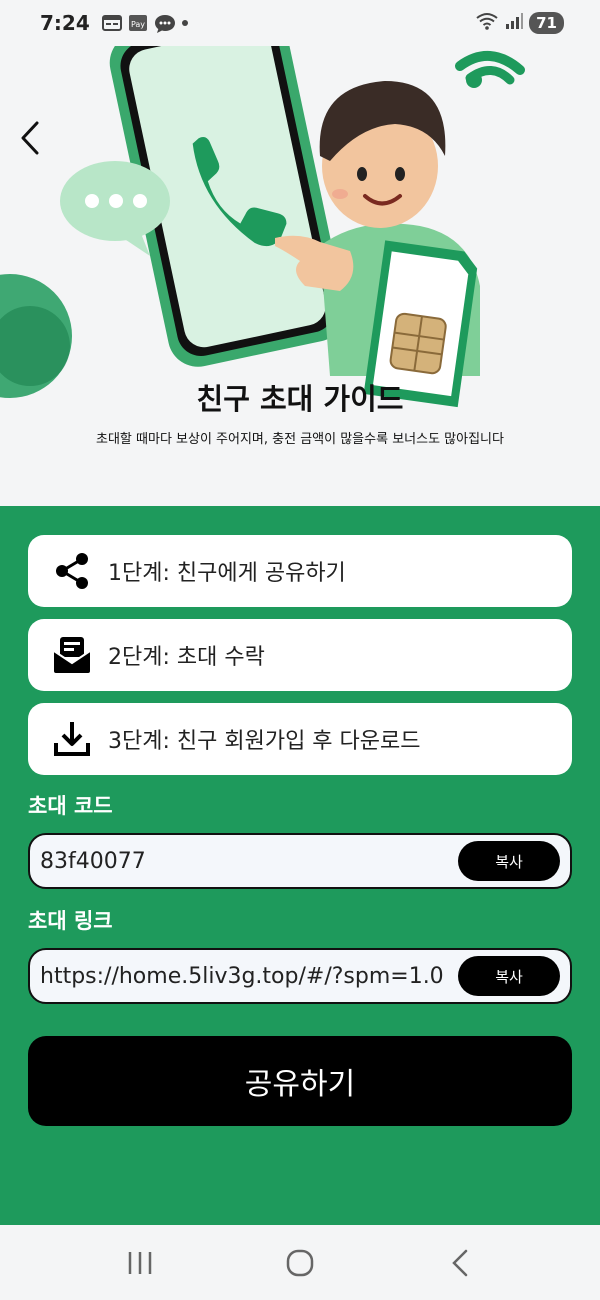 The width and height of the screenshot is (600, 1300). What do you see at coordinates (72, 655) in the screenshot?
I see `mail-icon` at bounding box center [72, 655].